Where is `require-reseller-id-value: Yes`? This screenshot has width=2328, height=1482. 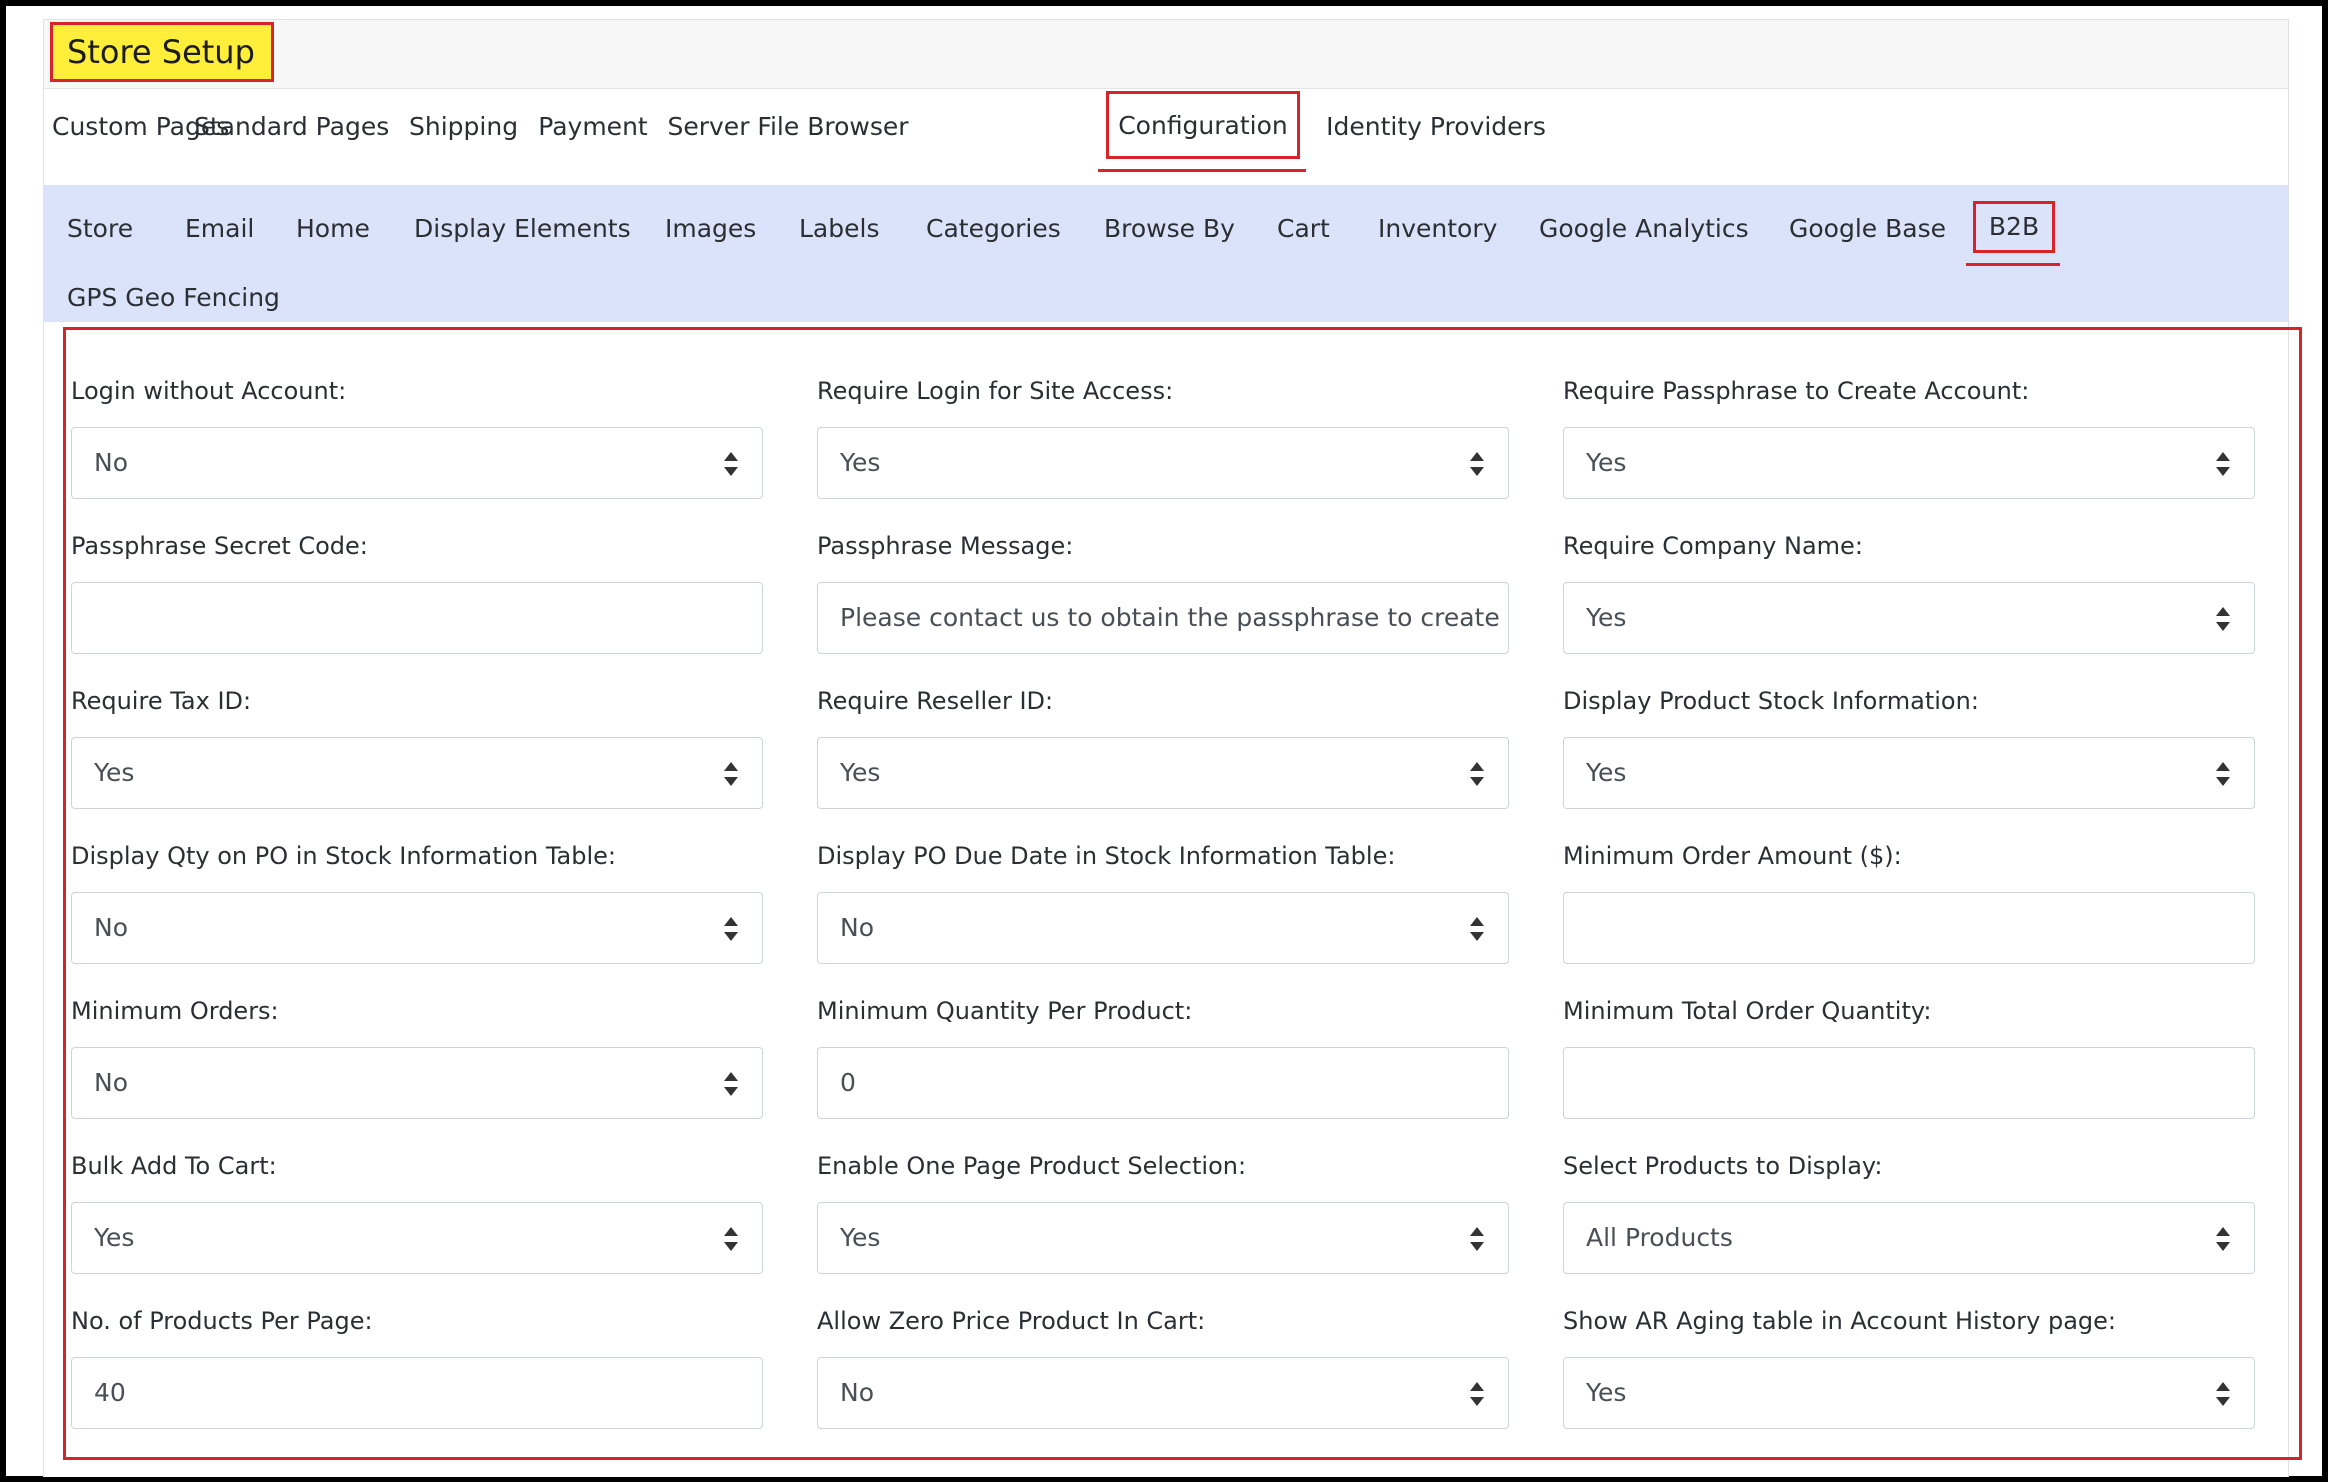 require-reseller-id-value: Yes is located at coordinates (860, 772).